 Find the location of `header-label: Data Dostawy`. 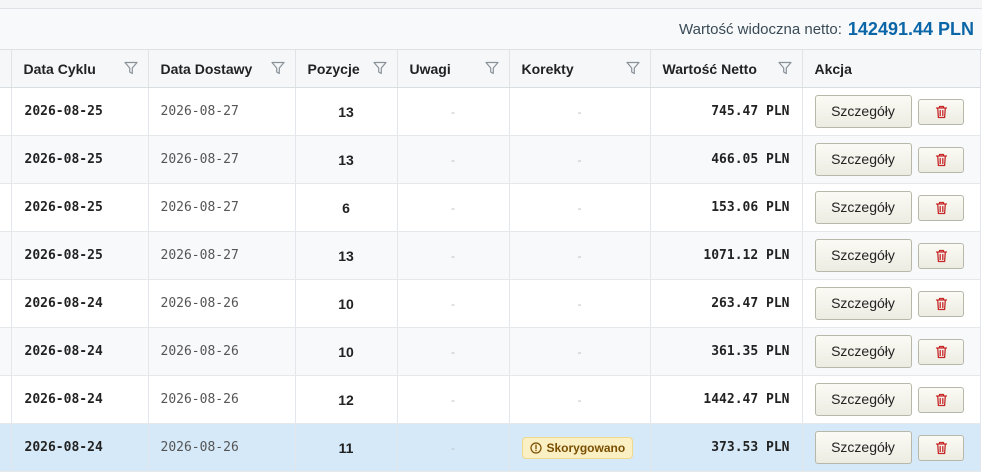

header-label: Data Dostawy is located at coordinates (206, 68).